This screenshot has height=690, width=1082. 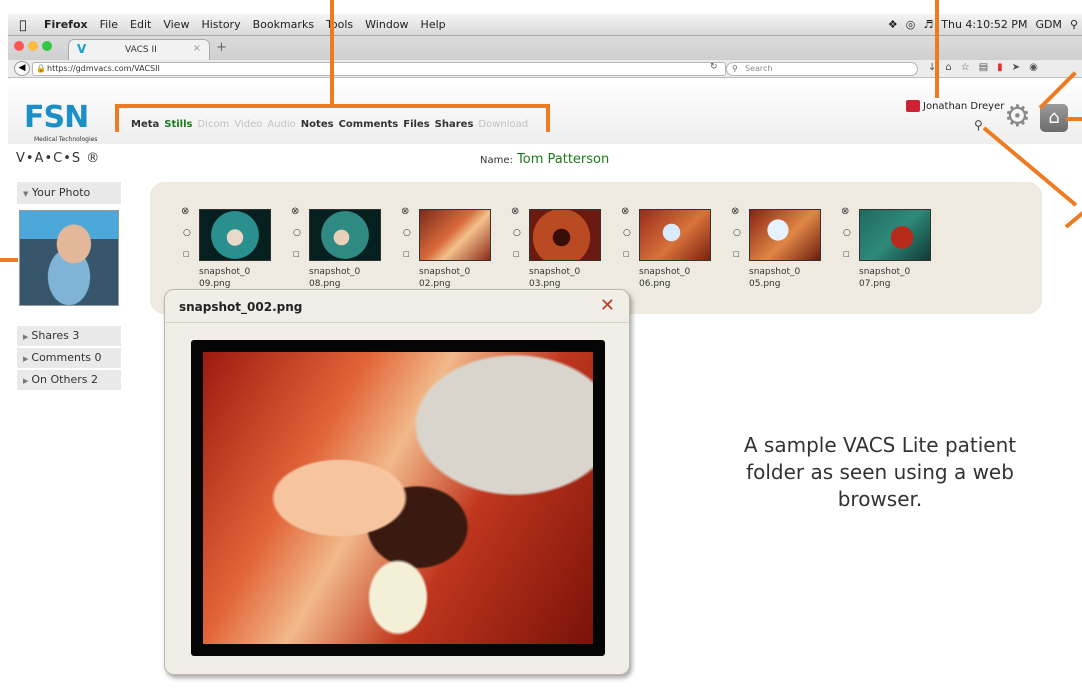 I want to click on thumbnail: ⊗ ○ □ snapshot_0 05.png, so click(x=781, y=247).